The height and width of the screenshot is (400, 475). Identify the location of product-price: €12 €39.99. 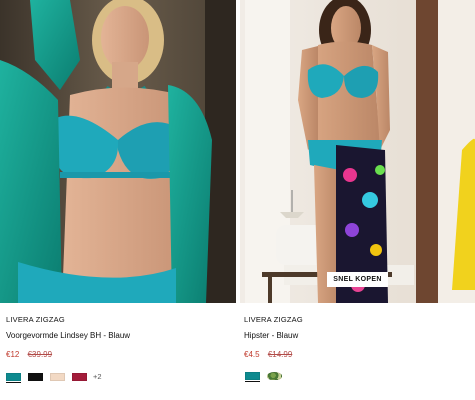
(29, 354).